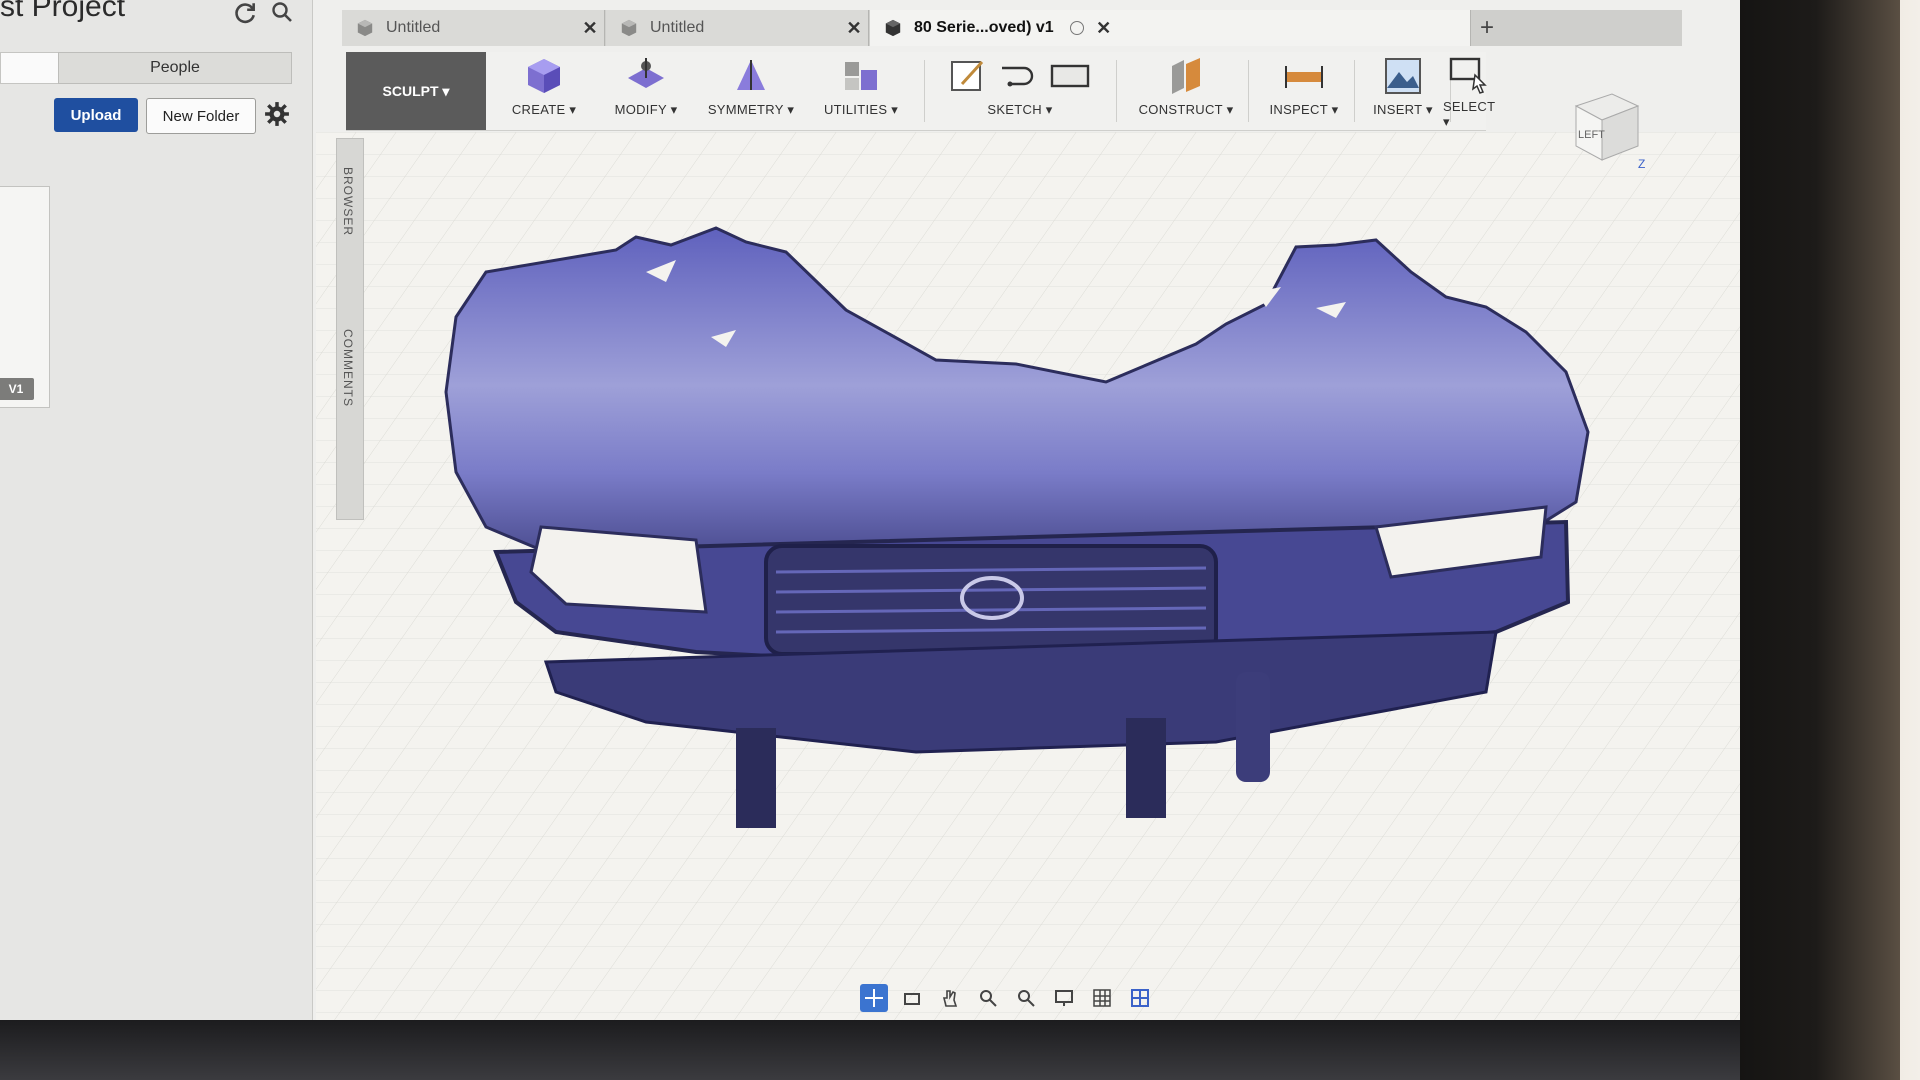 The height and width of the screenshot is (1080, 1920). What do you see at coordinates (1304, 109) in the screenshot?
I see `inspect-label: INSPECT ▾` at bounding box center [1304, 109].